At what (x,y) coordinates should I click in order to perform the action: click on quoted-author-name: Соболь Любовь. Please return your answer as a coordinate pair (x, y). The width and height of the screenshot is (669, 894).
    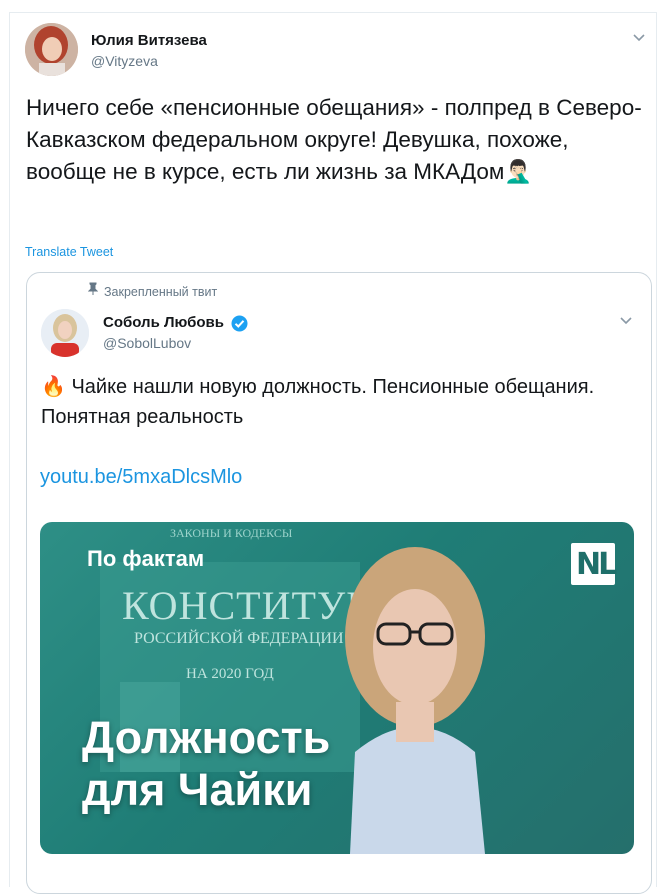
    Looking at the image, I should click on (163, 322).